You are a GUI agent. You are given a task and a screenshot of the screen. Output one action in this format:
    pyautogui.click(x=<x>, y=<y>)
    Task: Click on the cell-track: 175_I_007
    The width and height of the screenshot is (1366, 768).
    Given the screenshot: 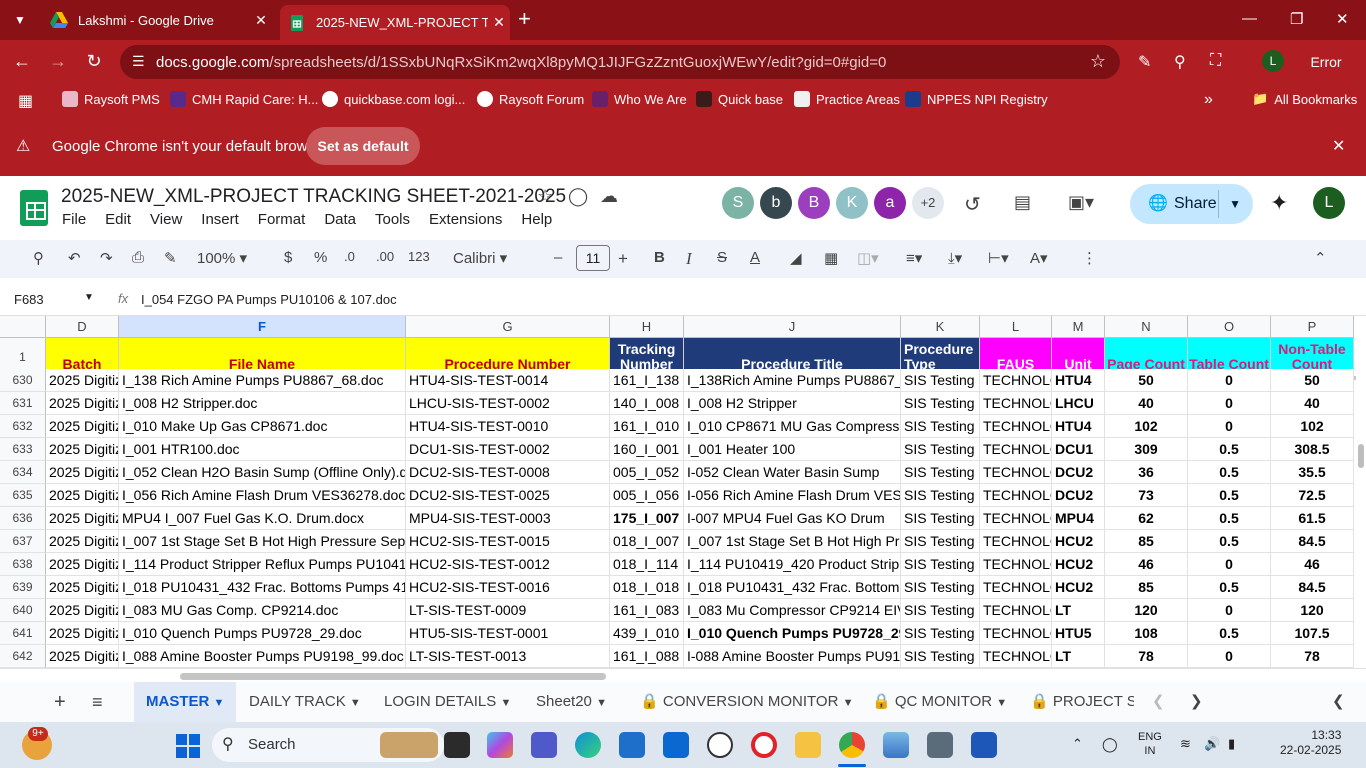 What is the action you would take?
    pyautogui.click(x=647, y=518)
    